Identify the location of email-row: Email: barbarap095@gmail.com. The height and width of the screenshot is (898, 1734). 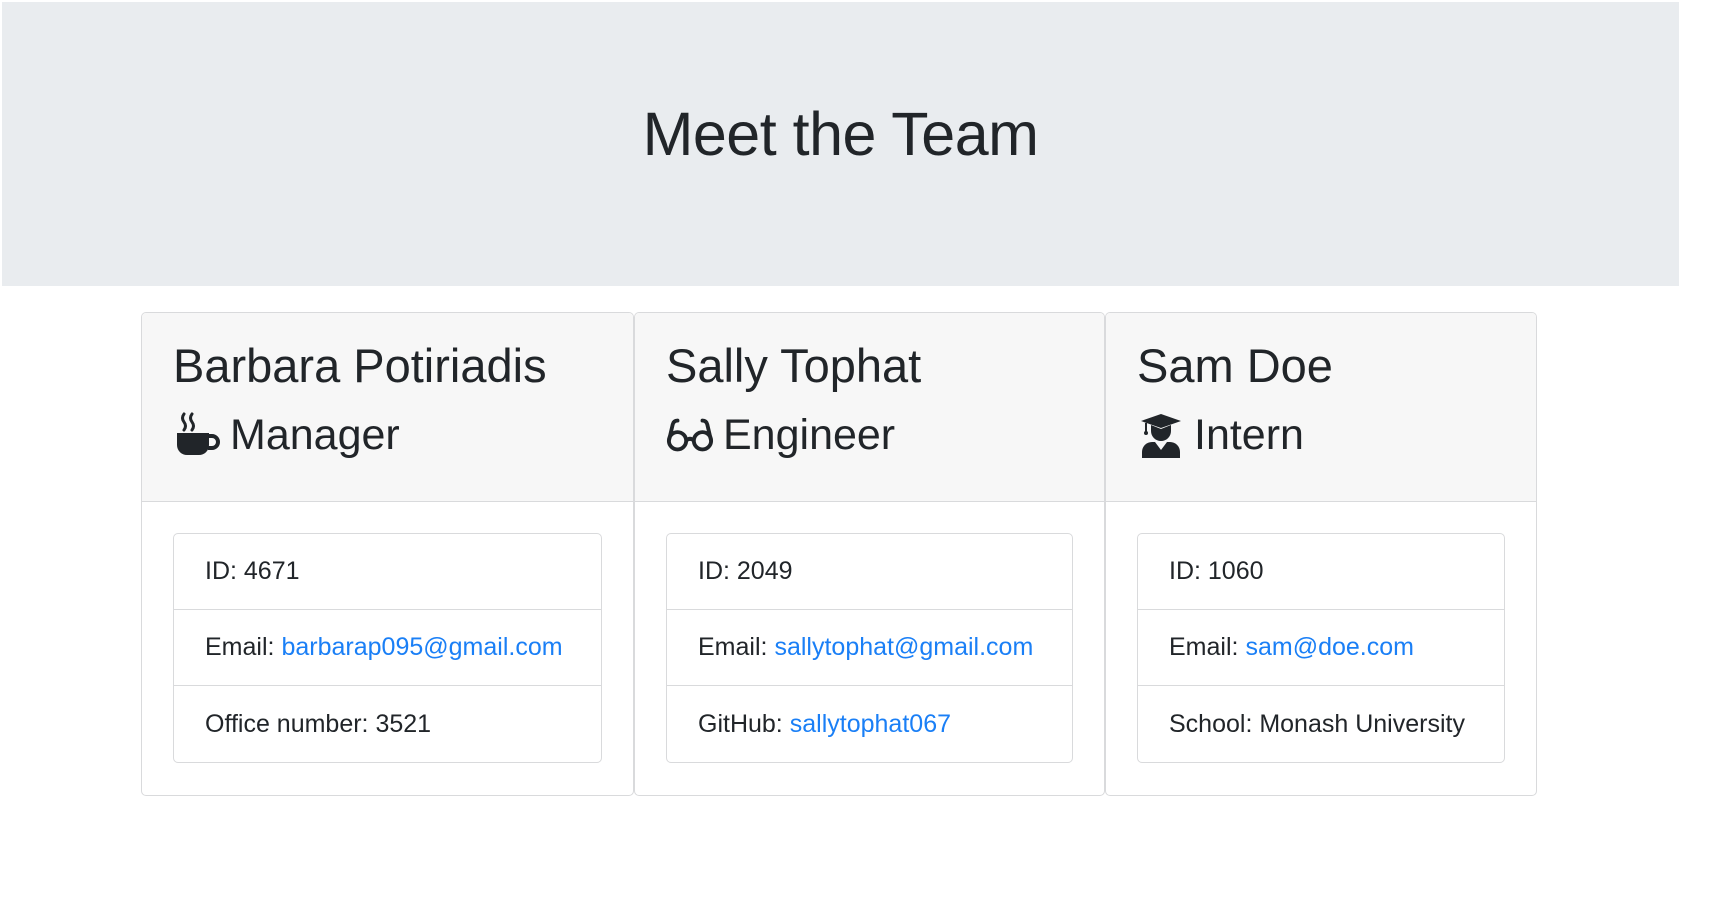
(387, 648).